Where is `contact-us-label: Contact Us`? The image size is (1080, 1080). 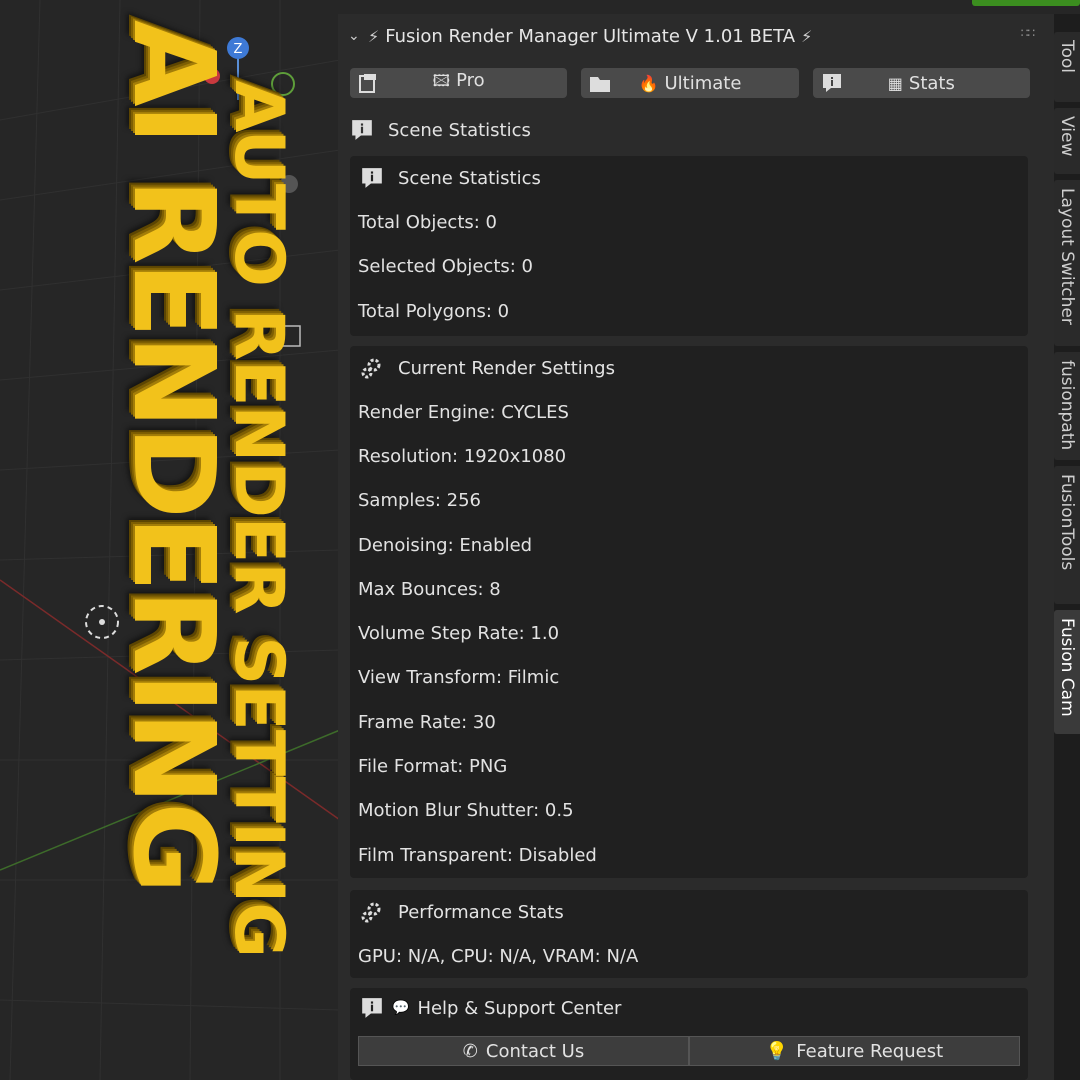 contact-us-label: Contact Us is located at coordinates (535, 1051).